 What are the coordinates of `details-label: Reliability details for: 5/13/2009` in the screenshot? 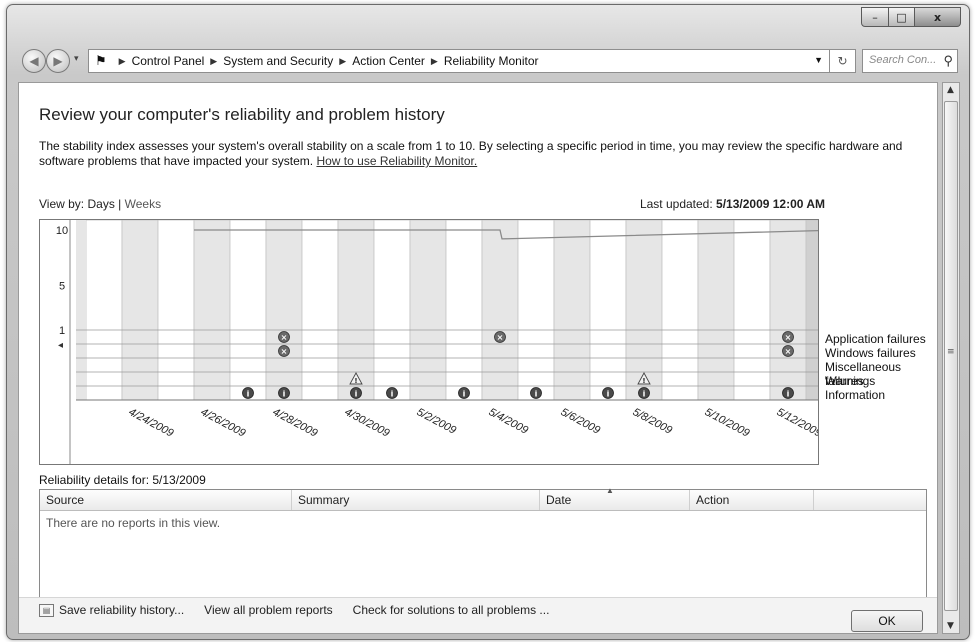 It's located at (122, 480).